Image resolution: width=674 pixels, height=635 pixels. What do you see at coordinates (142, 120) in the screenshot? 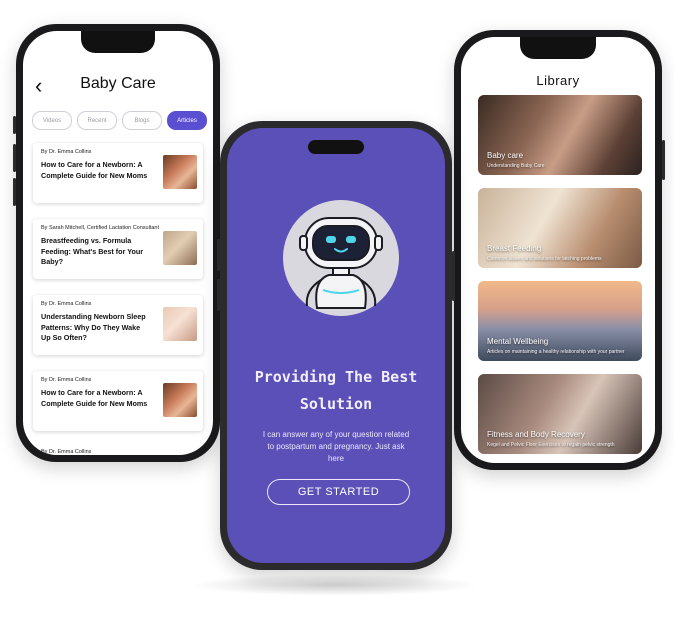
I see `tab-blogs: Blogs` at bounding box center [142, 120].